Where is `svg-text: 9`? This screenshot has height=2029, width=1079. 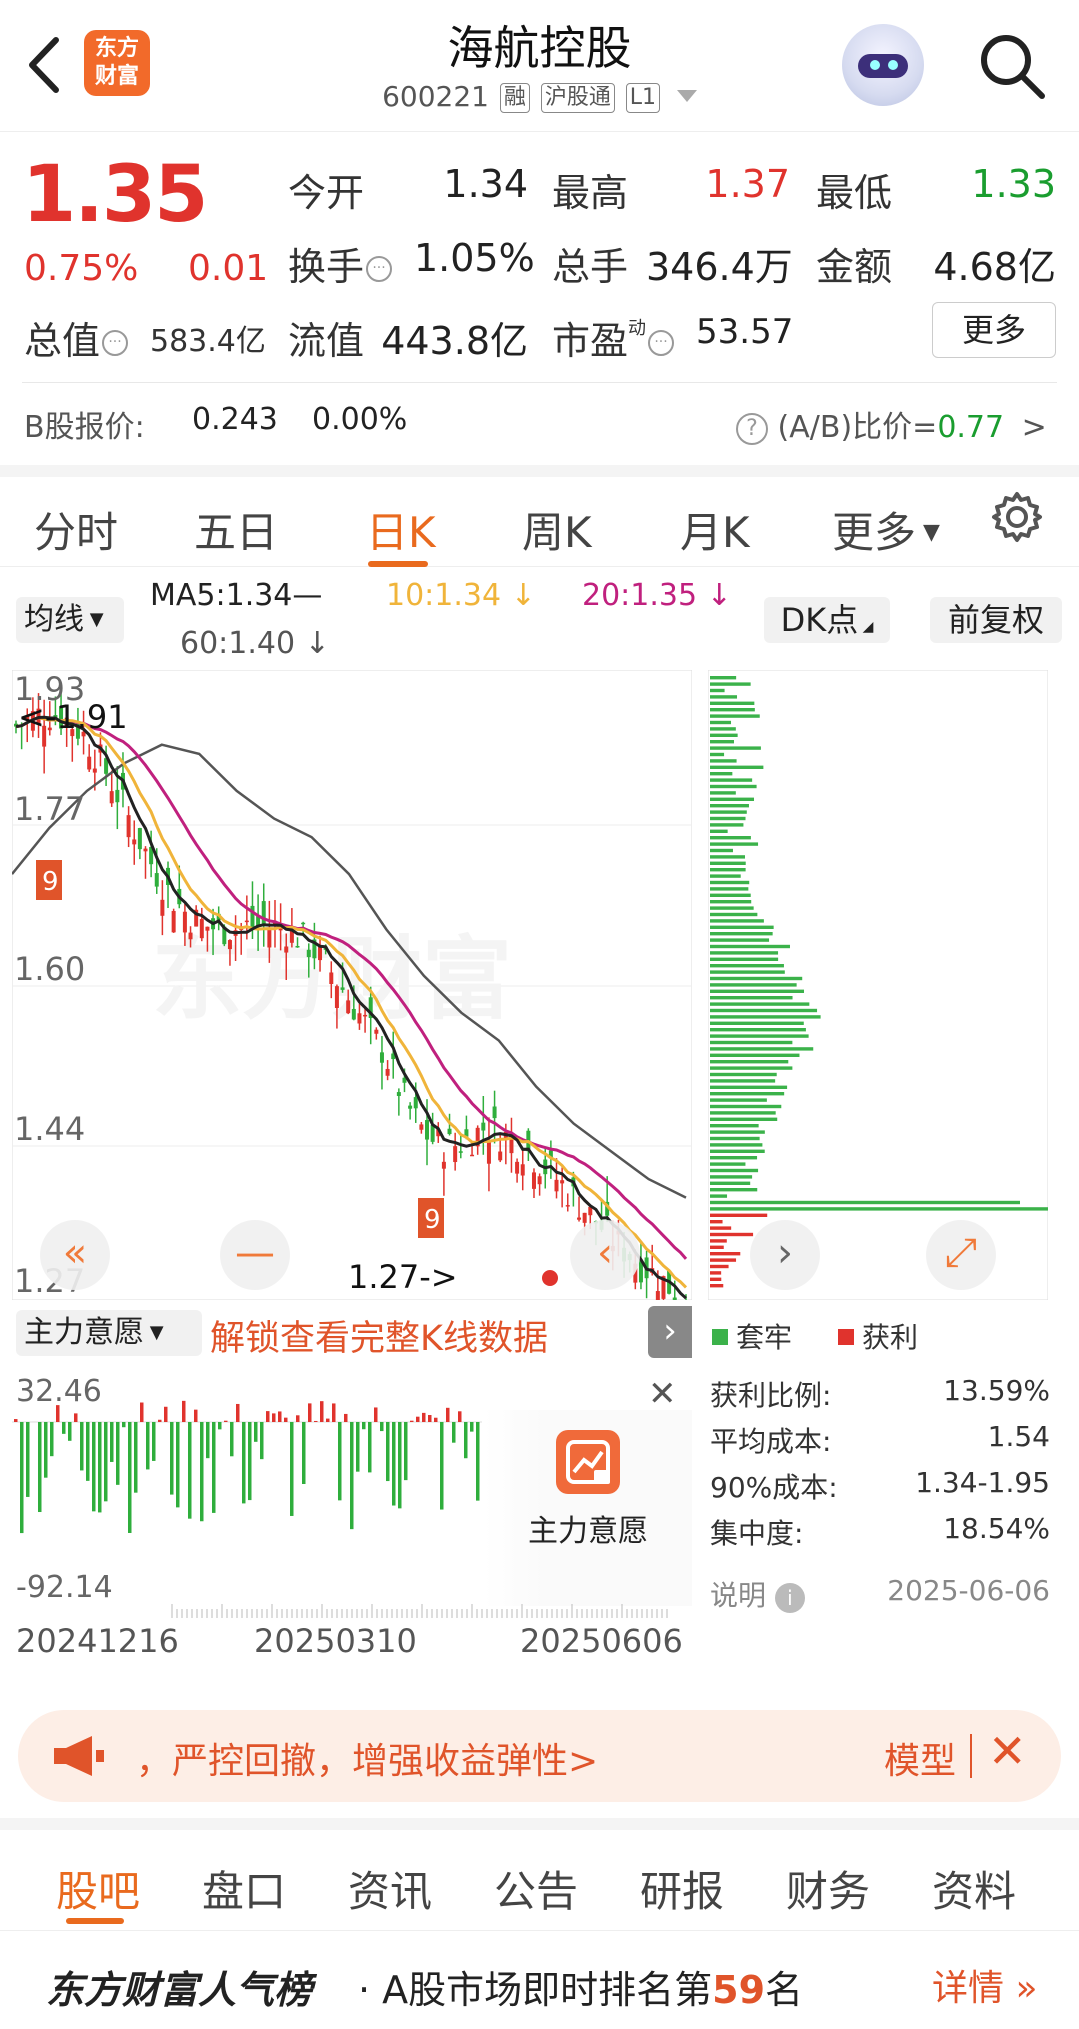
svg-text: 9 is located at coordinates (432, 1220).